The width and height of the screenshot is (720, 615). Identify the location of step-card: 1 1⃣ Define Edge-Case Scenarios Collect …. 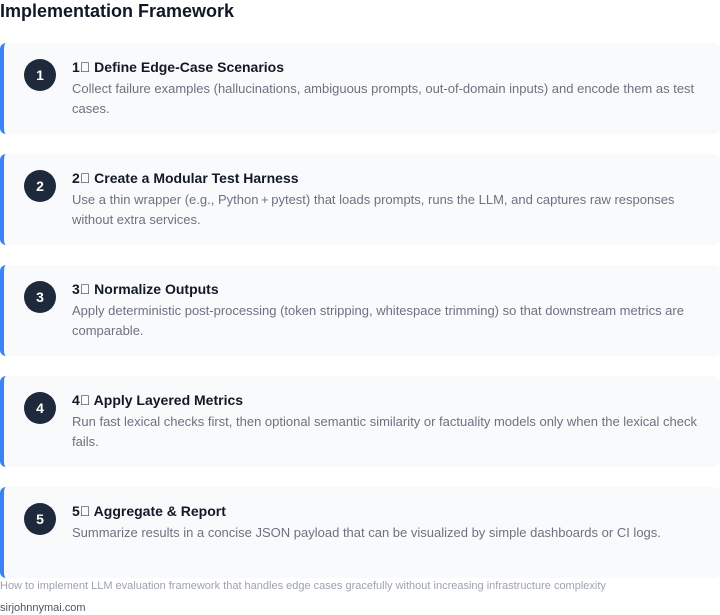
(360, 88).